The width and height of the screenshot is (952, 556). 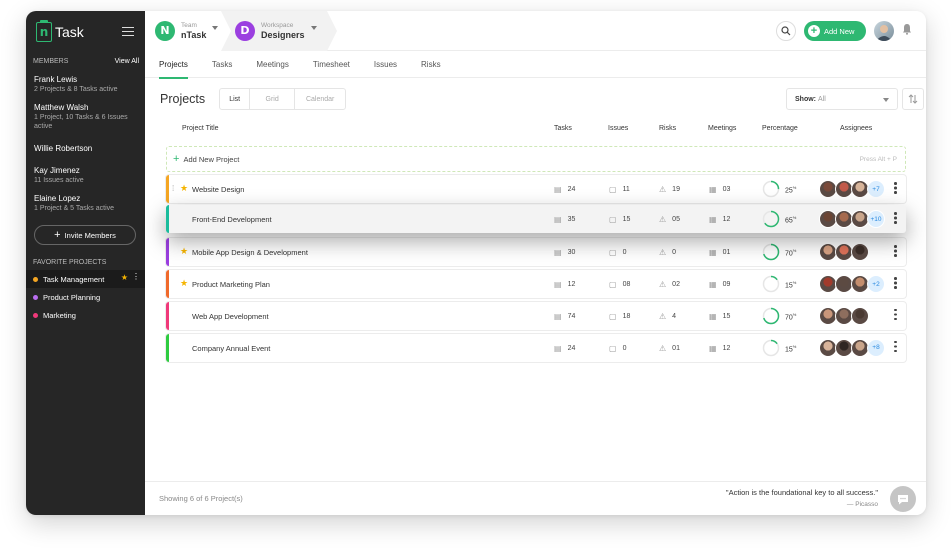 What do you see at coordinates (536, 219) in the screenshot?
I see `table-row: Front-End Development ▤ 35 ▢ 15 ⚠ 05 ▦ 12 65% +10` at bounding box center [536, 219].